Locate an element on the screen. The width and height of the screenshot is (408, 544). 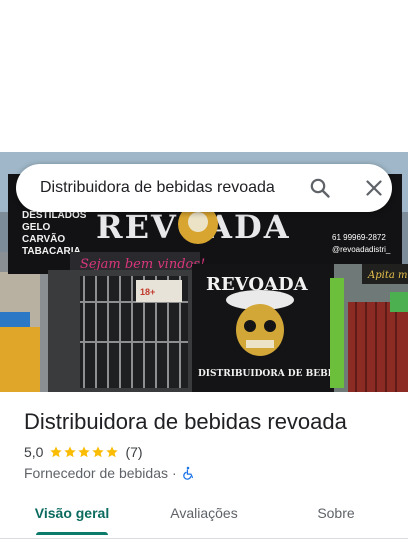
tab-bar: Visão geral Avaliações Sobre is located at coordinates (204, 518).